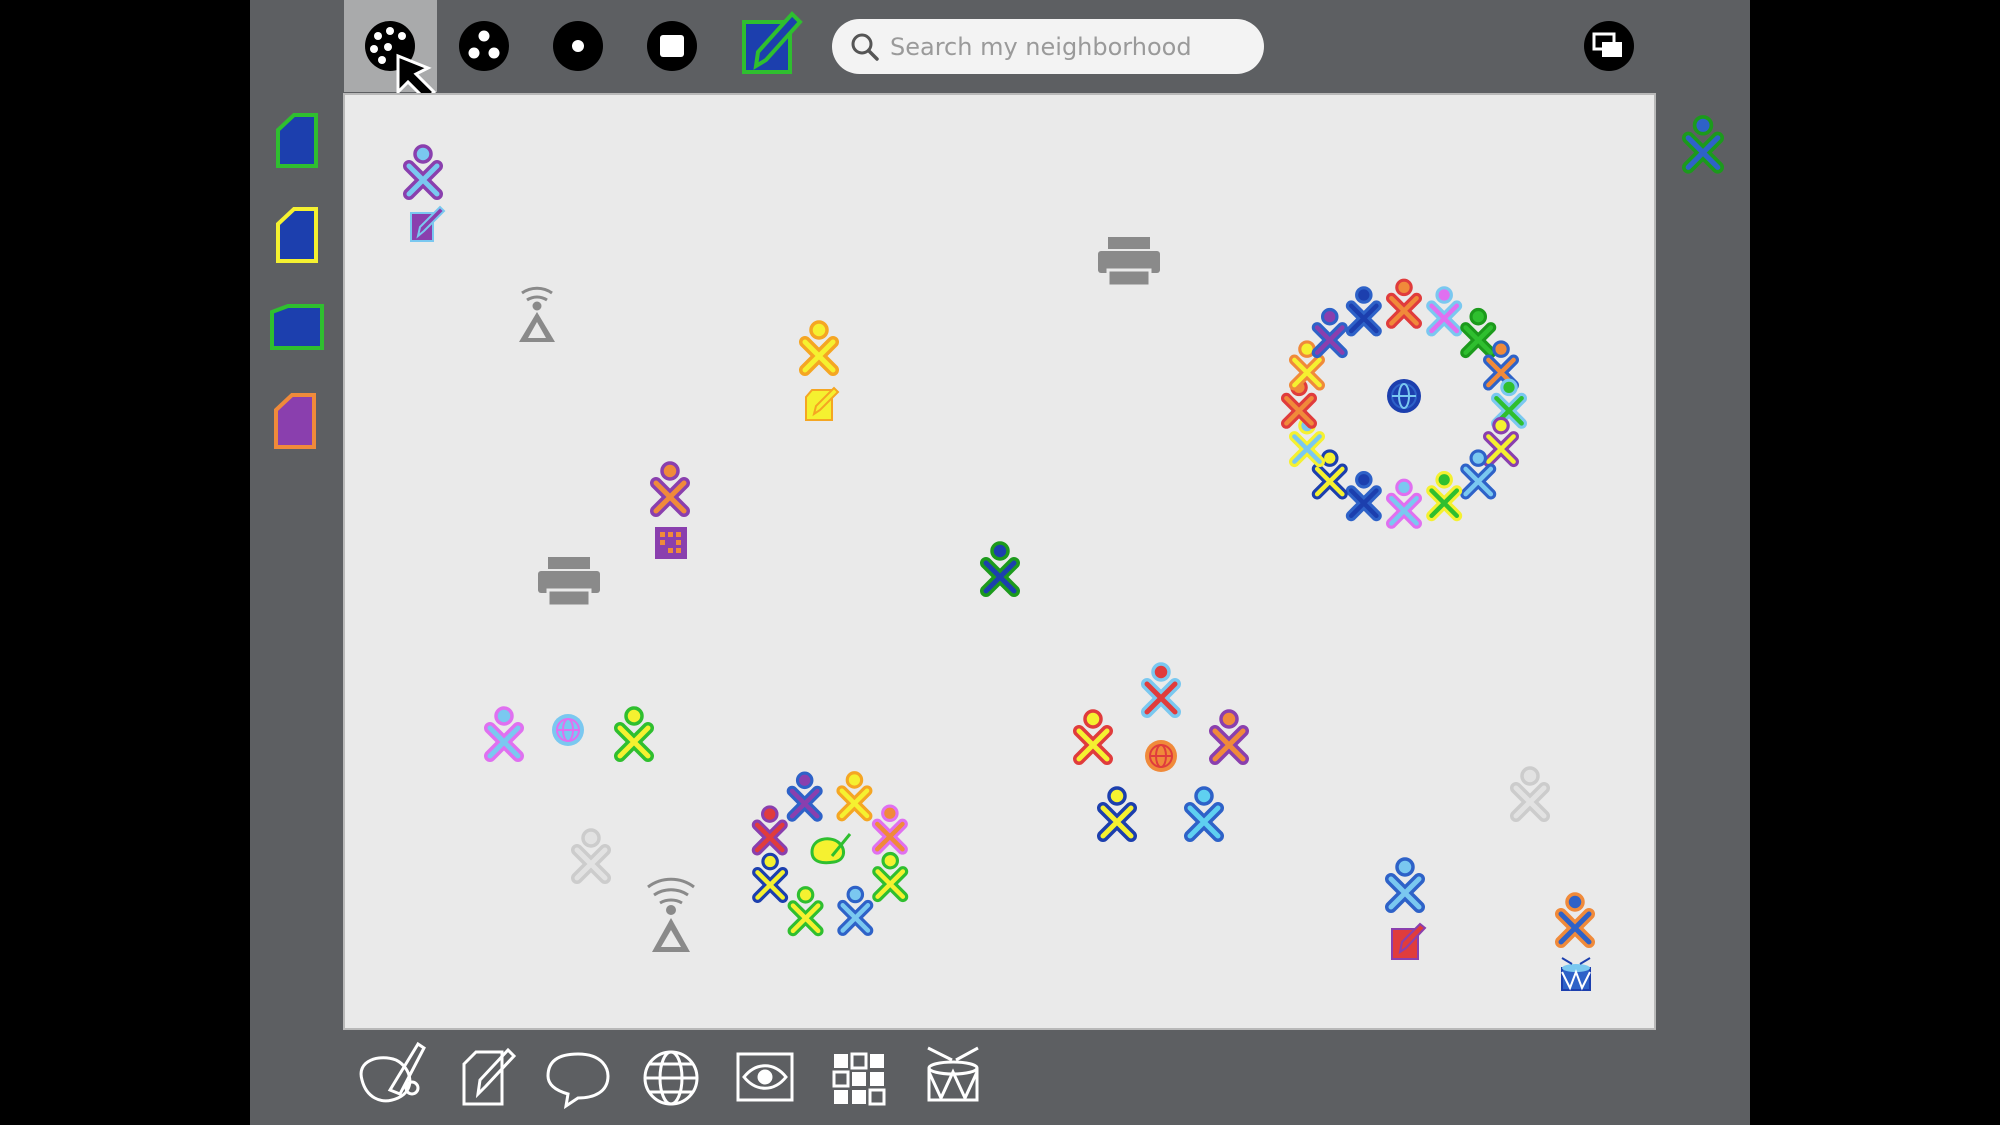 The image size is (2000, 1125). I want to click on drum-icon, so click(953, 1074).